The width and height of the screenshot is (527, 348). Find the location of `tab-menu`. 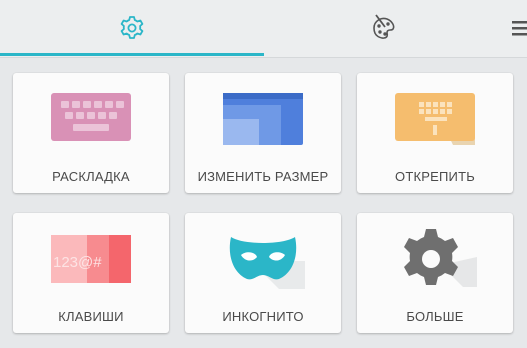

tab-menu is located at coordinates (515, 28).